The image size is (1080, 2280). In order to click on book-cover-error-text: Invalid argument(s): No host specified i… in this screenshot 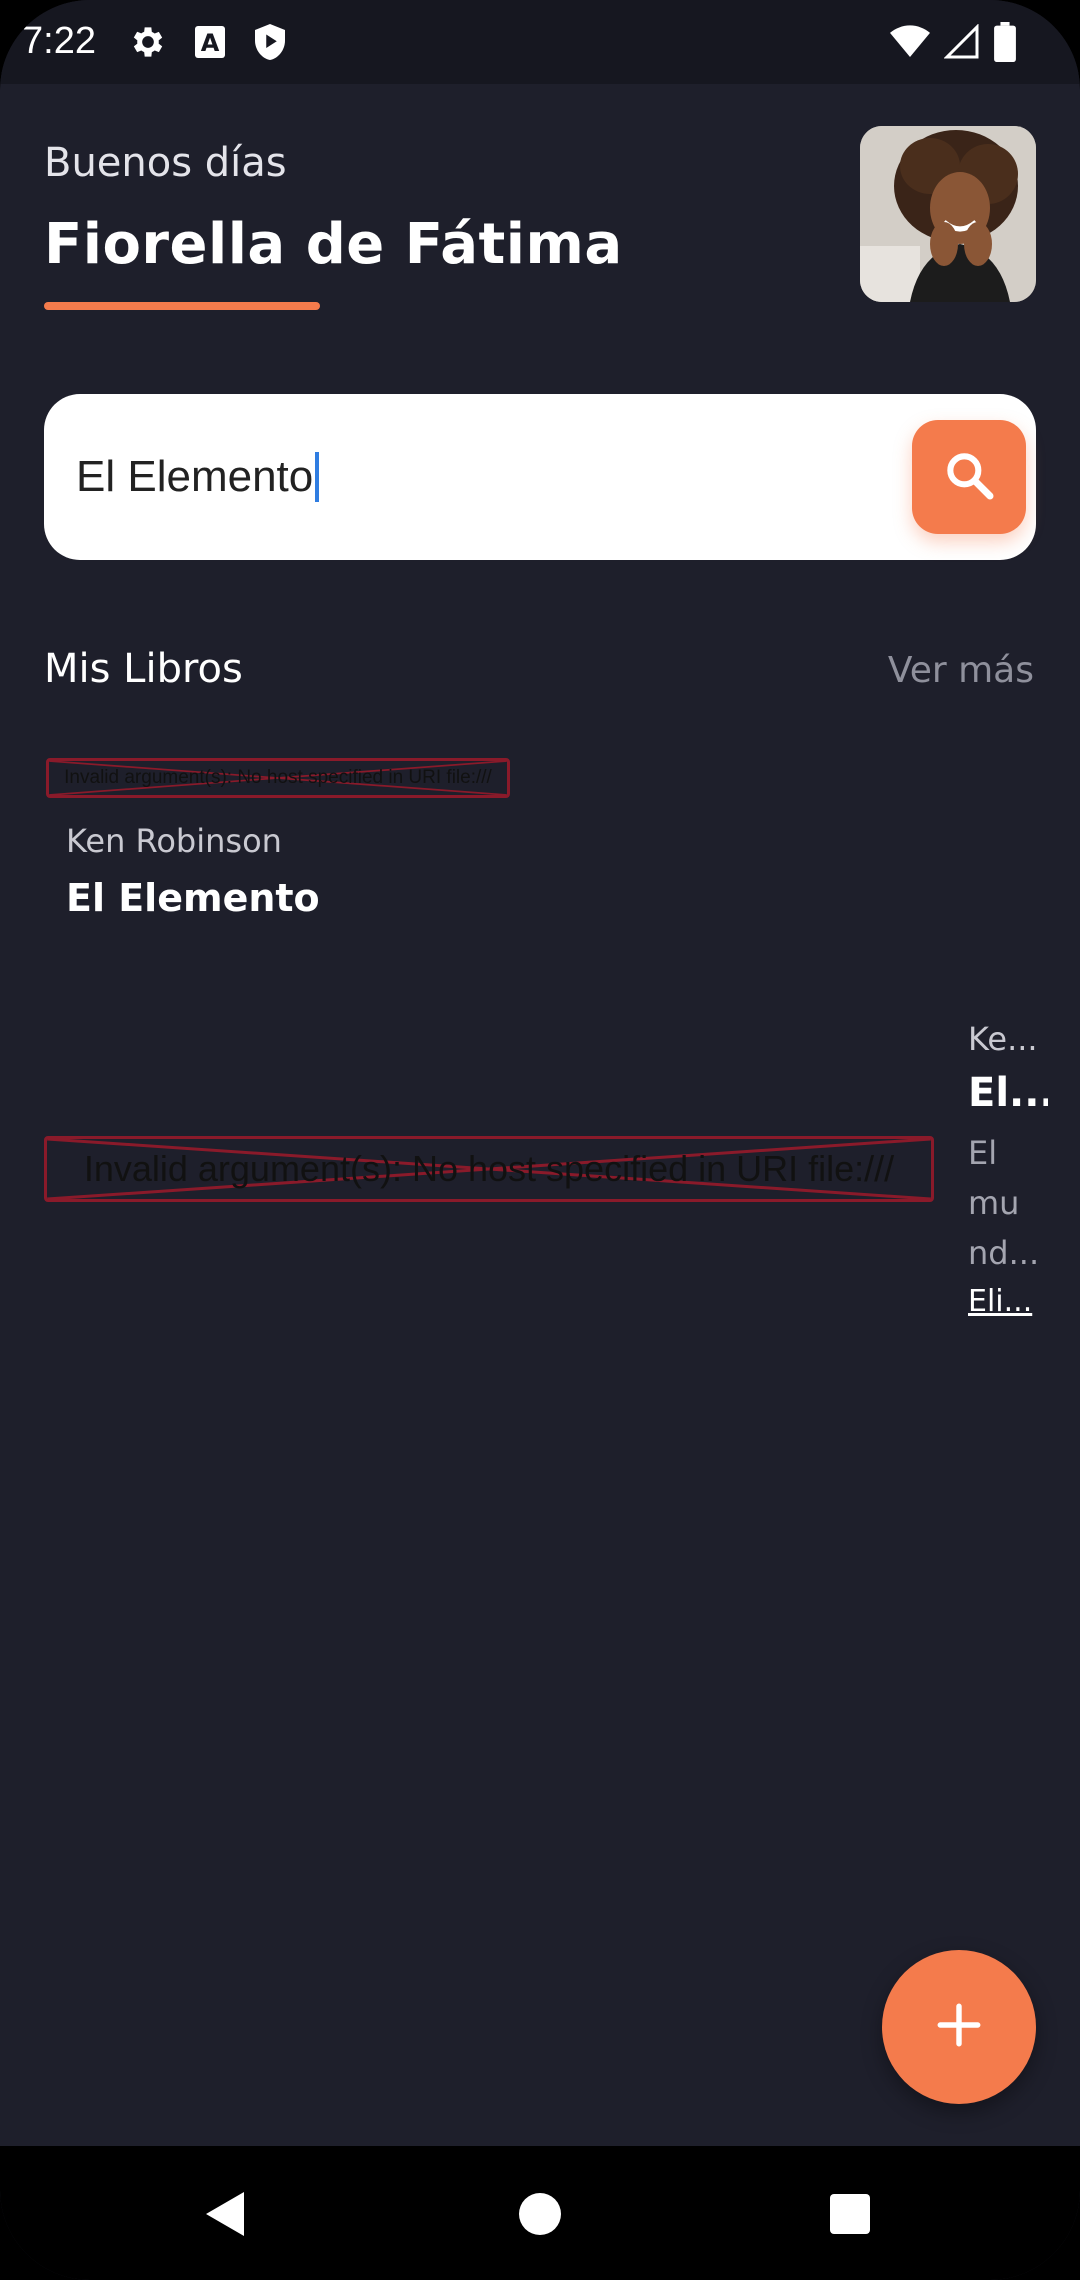, I will do `click(278, 777)`.